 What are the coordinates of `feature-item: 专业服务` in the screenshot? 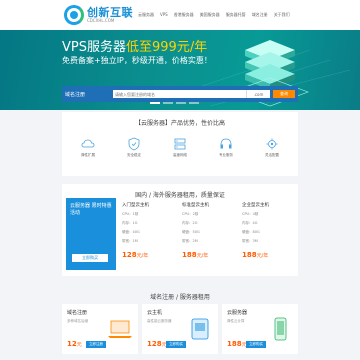 It's located at (226, 147).